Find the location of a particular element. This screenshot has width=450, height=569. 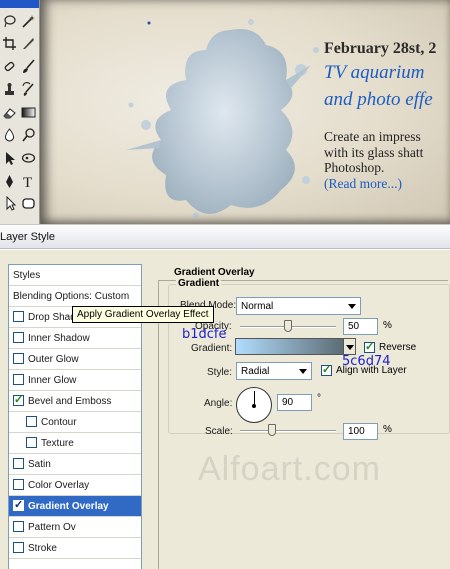

opacity-slider is located at coordinates (288, 326).